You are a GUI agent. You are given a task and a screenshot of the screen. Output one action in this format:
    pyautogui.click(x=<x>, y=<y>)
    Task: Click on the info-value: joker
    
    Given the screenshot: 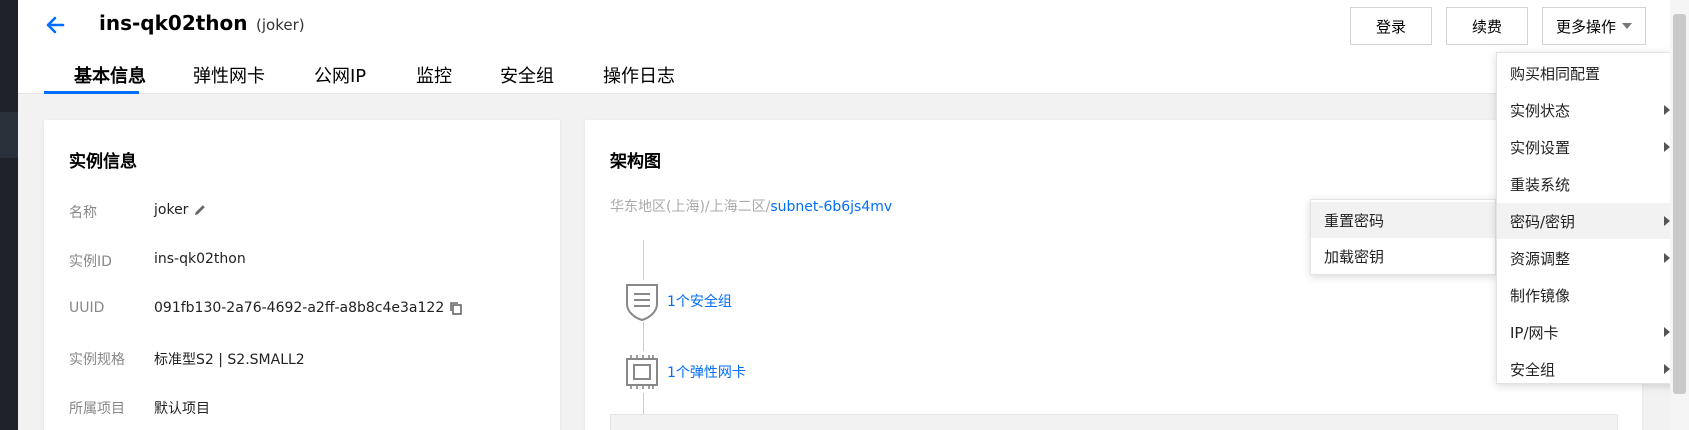 What is the action you would take?
    pyautogui.click(x=181, y=210)
    